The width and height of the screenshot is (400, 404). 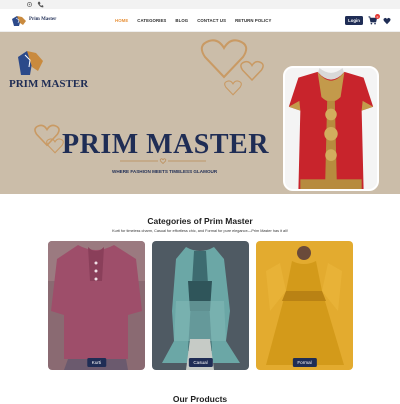 I want to click on products-title: Our Products, so click(x=200, y=399).